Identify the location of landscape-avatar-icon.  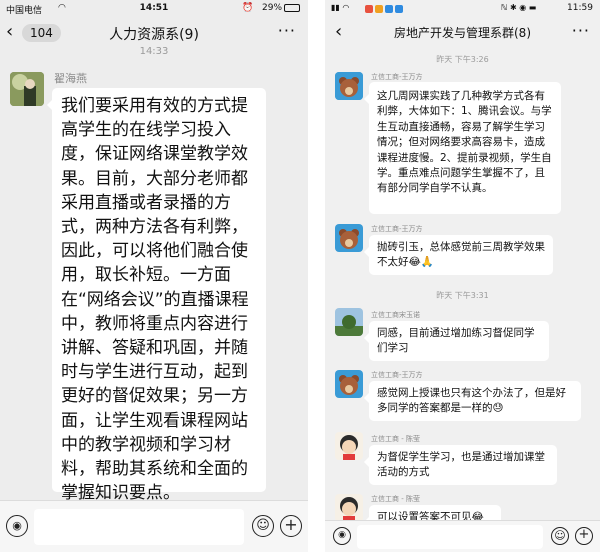
(349, 322).